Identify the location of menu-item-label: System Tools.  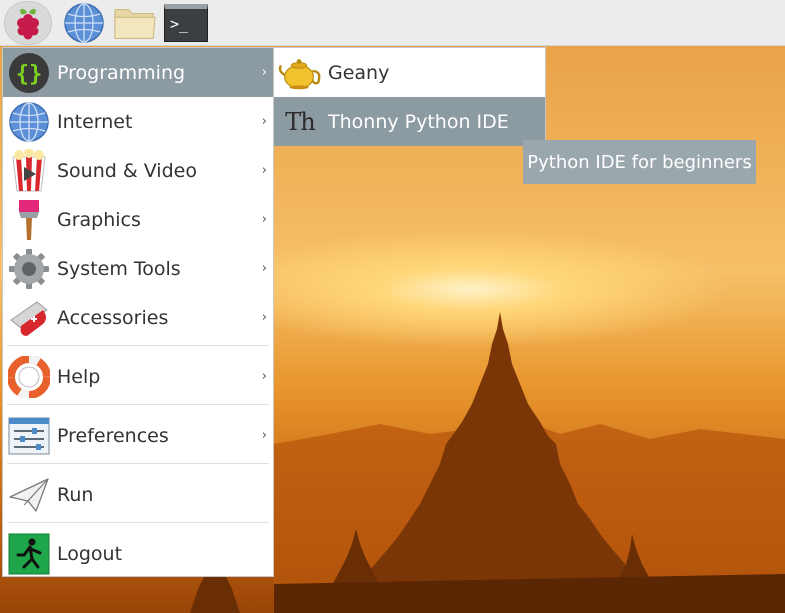
(119, 268).